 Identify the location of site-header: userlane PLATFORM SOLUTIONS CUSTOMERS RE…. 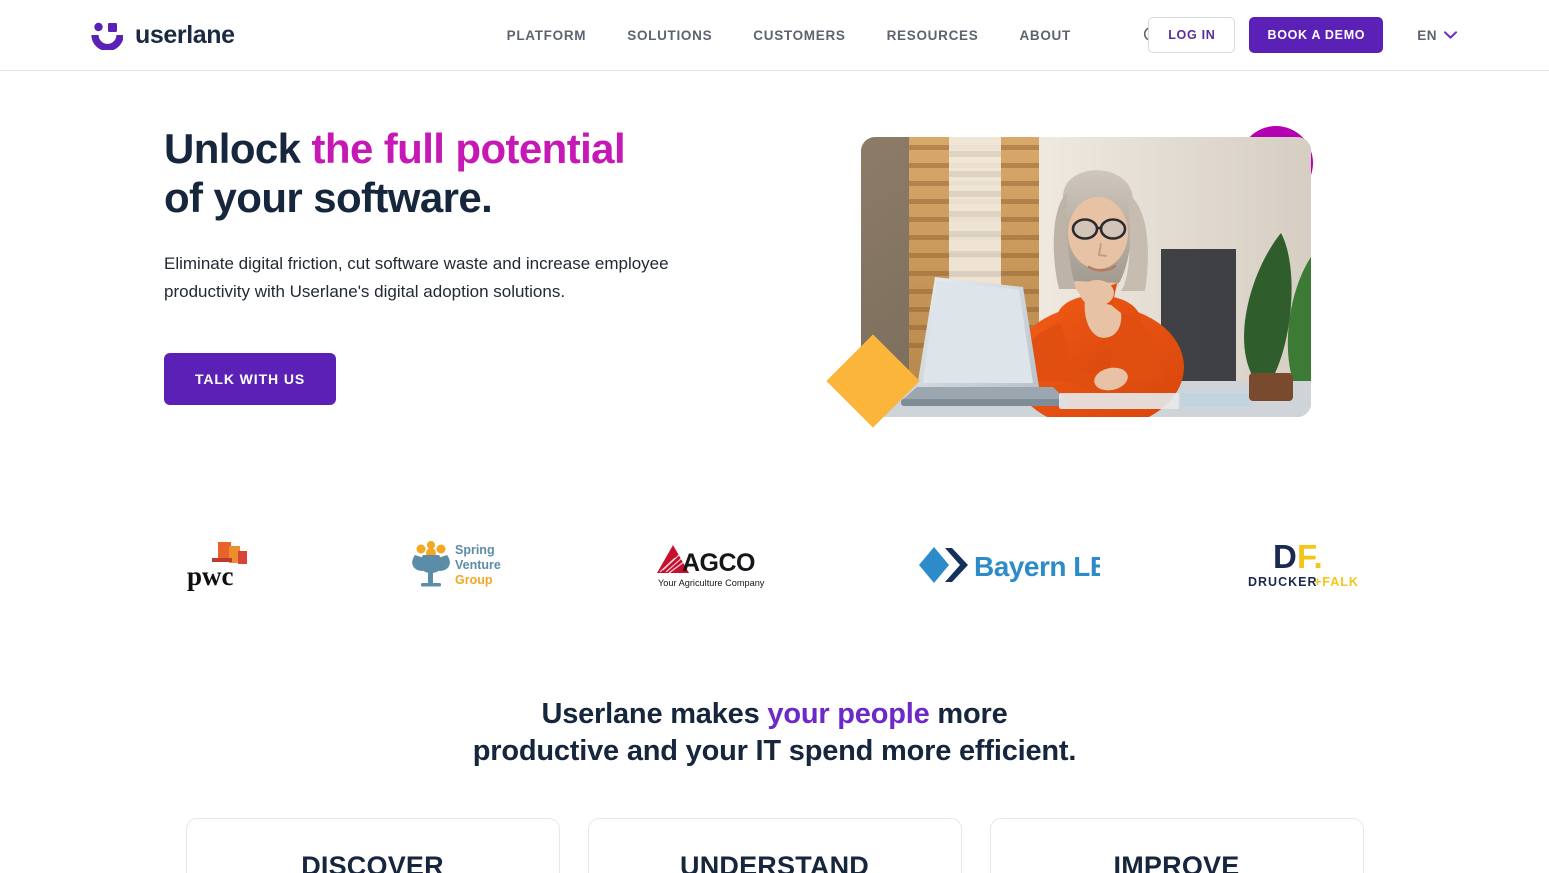
(774, 35).